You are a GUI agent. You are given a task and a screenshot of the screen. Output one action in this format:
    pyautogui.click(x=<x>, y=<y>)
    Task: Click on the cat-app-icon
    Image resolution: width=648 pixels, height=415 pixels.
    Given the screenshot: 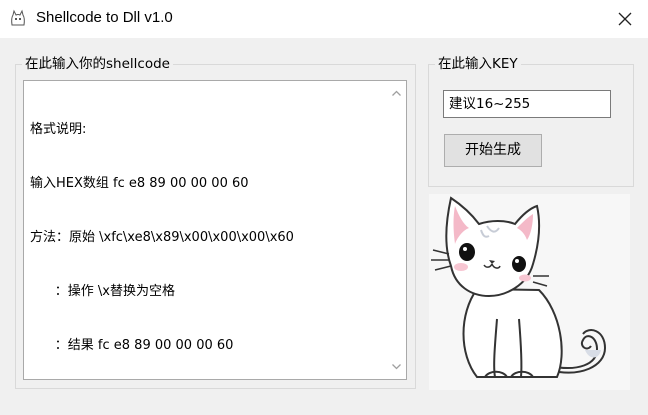 What is the action you would take?
    pyautogui.click(x=18, y=17)
    